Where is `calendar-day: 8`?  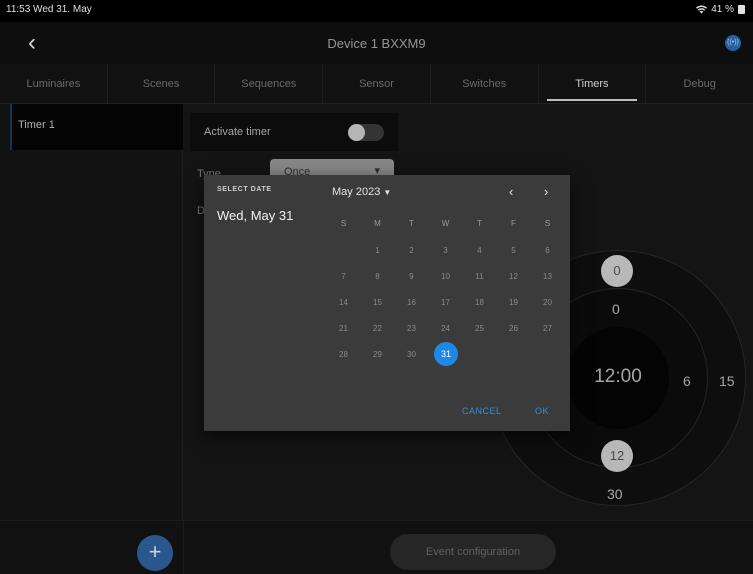
calendar-day: 8 is located at coordinates (377, 276).